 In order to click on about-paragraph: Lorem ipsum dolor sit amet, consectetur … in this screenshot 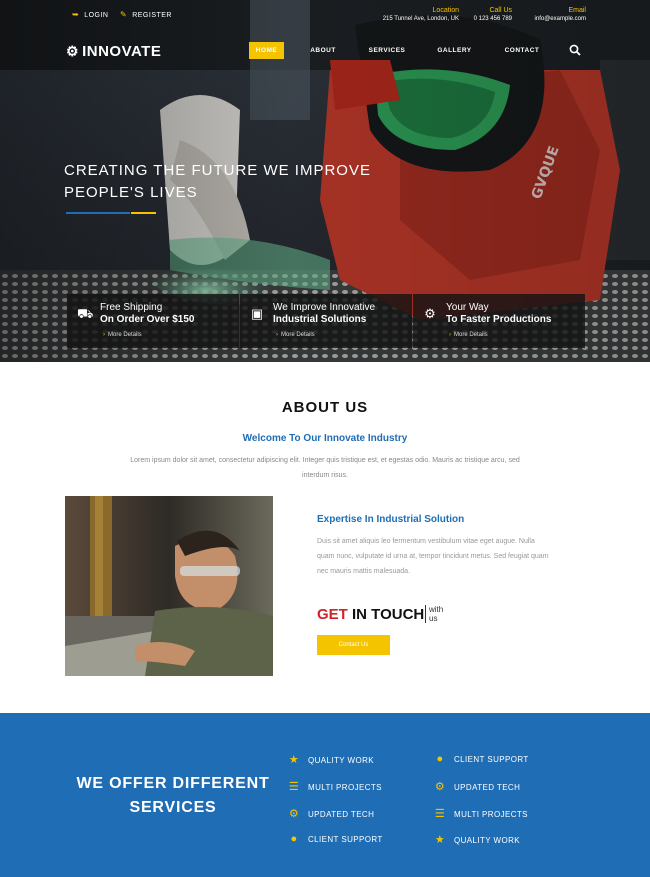, I will do `click(325, 468)`.